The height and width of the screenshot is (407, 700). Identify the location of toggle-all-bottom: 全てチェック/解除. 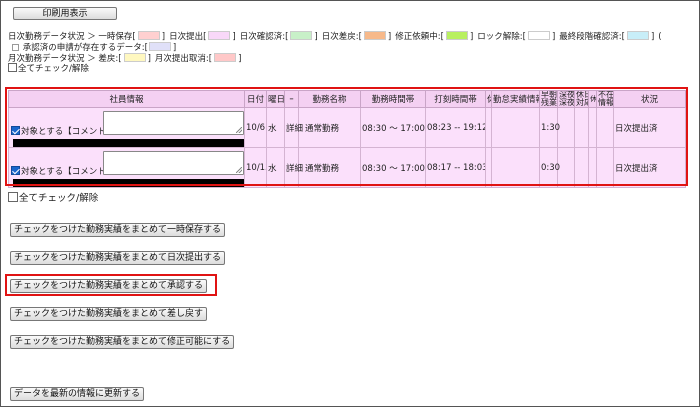
(53, 198).